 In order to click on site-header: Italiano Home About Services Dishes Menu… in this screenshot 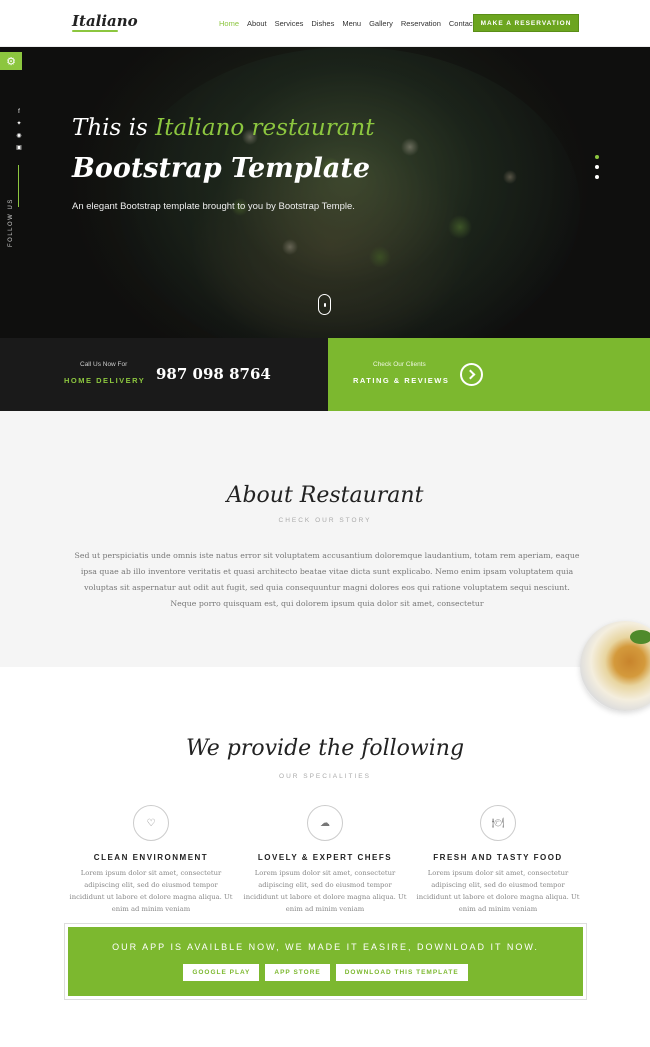, I will do `click(325, 23)`.